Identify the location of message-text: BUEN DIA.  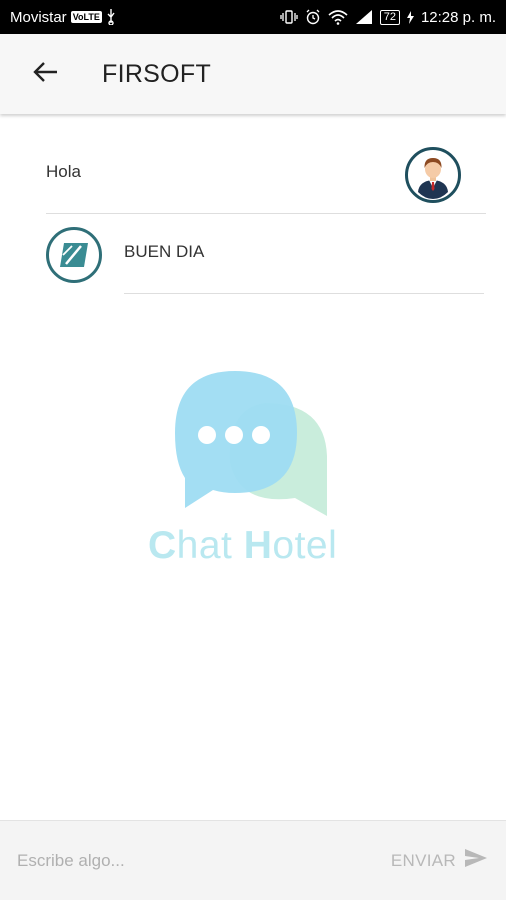
(164, 251).